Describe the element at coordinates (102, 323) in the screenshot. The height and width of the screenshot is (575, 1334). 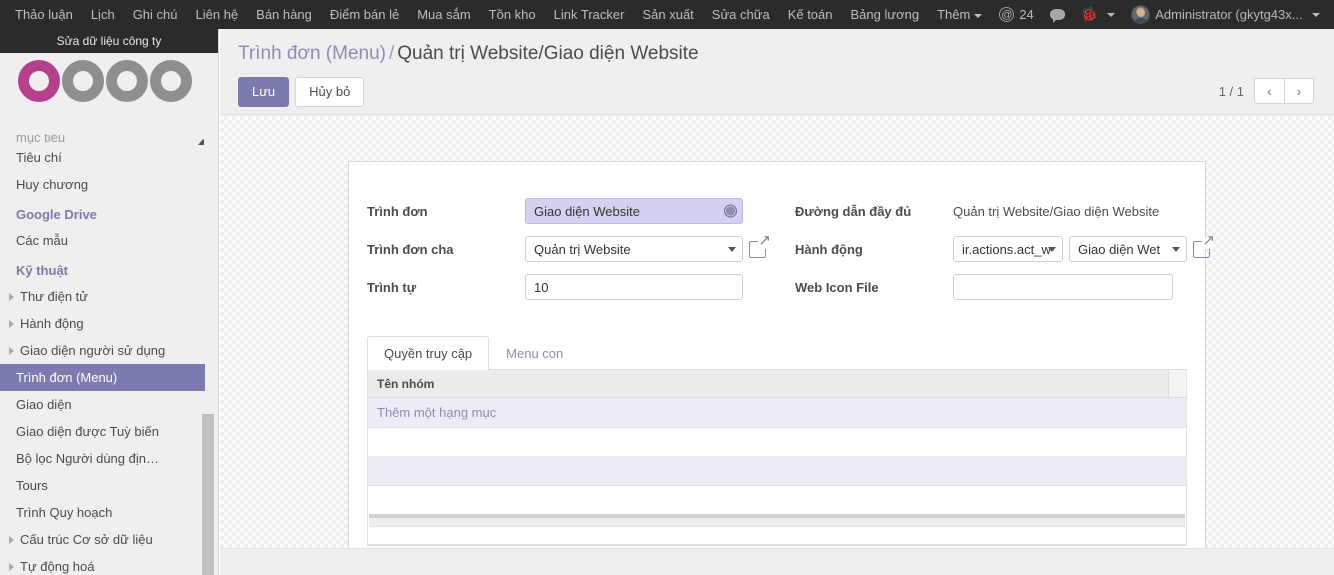
I see `sidebar-folder-hanh-dong: Hành động` at that location.